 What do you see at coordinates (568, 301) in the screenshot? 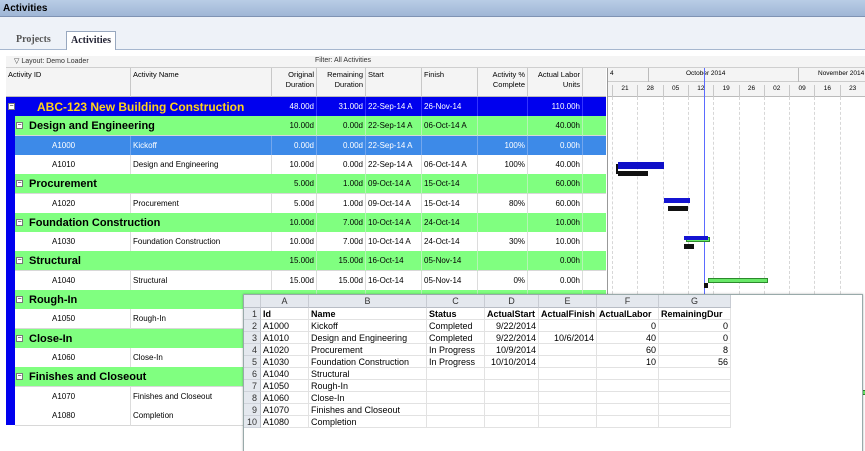
I see `spreadsheet-column-header: E` at bounding box center [568, 301].